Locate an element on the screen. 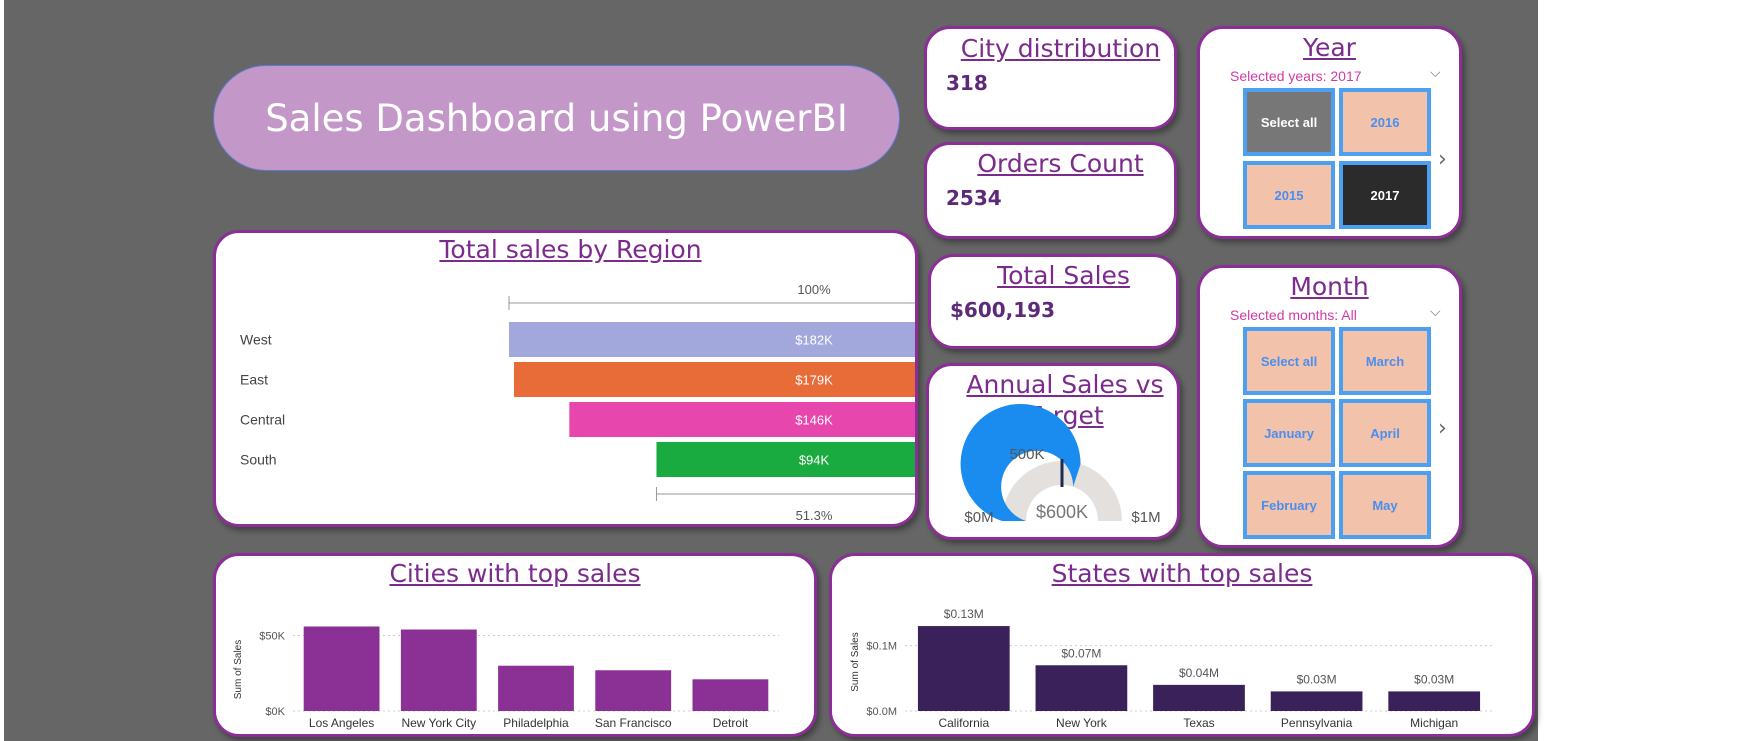  month-tile-february: February is located at coordinates (1289, 505).